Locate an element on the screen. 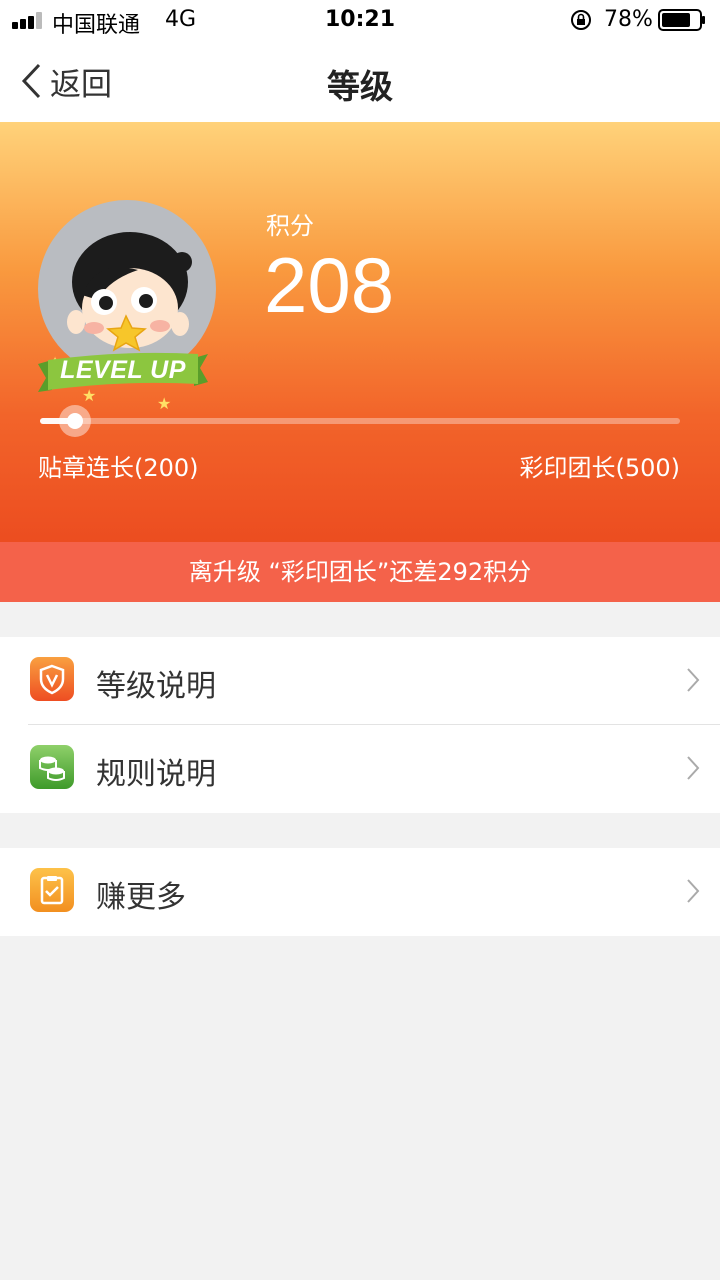 The width and height of the screenshot is (720, 1280). menu-label: 等级说明 is located at coordinates (156, 686).